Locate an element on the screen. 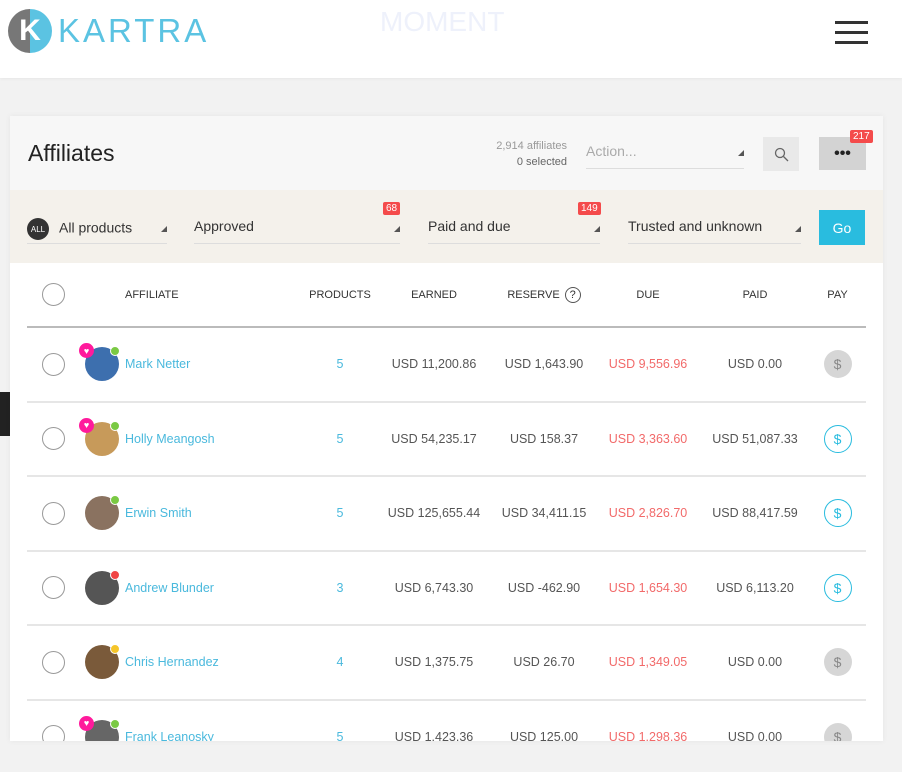  top-bar: K KARTRA MOMENT is located at coordinates (451, 39).